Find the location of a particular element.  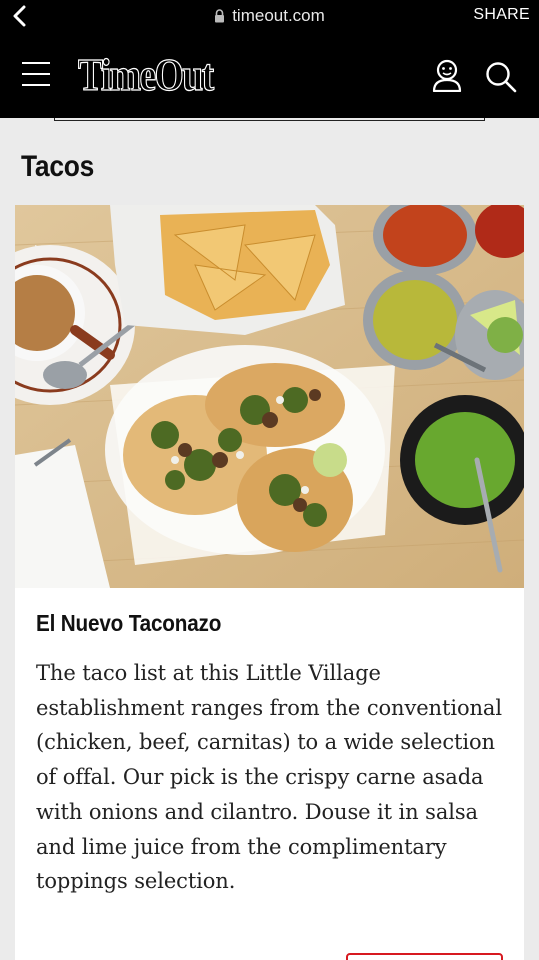

card-action-button is located at coordinates (424, 956).